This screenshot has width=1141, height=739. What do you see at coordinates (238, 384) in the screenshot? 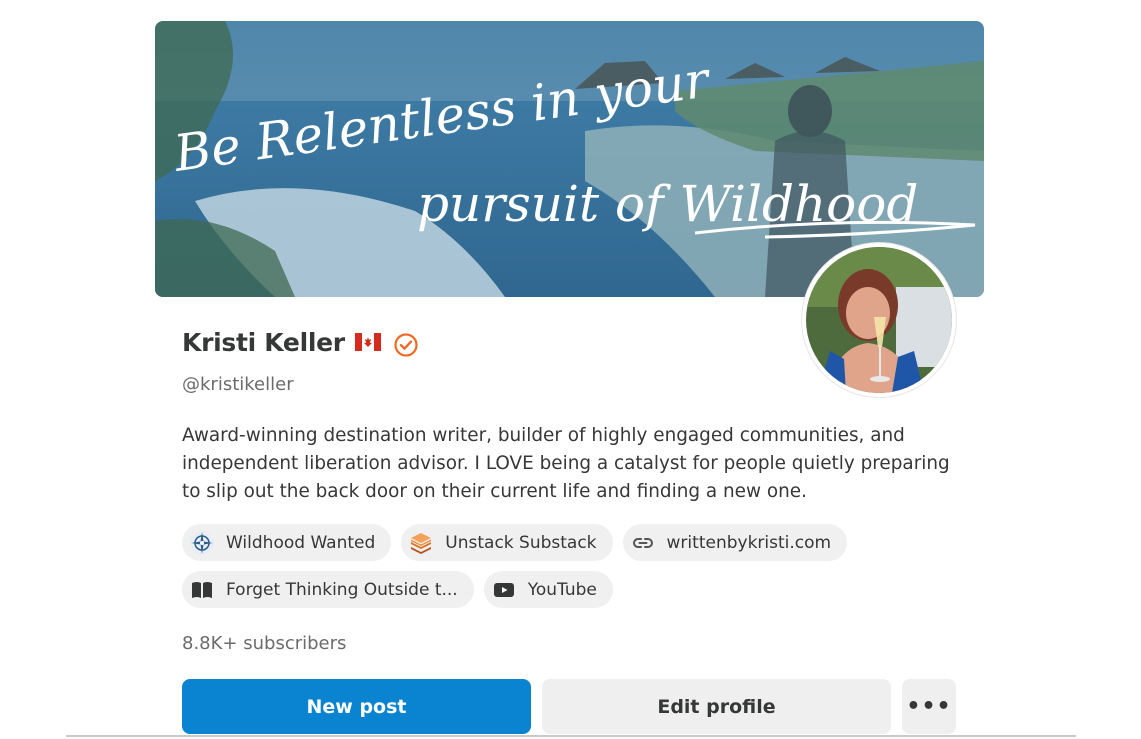
I see `profile-handle: @kristikeller` at bounding box center [238, 384].